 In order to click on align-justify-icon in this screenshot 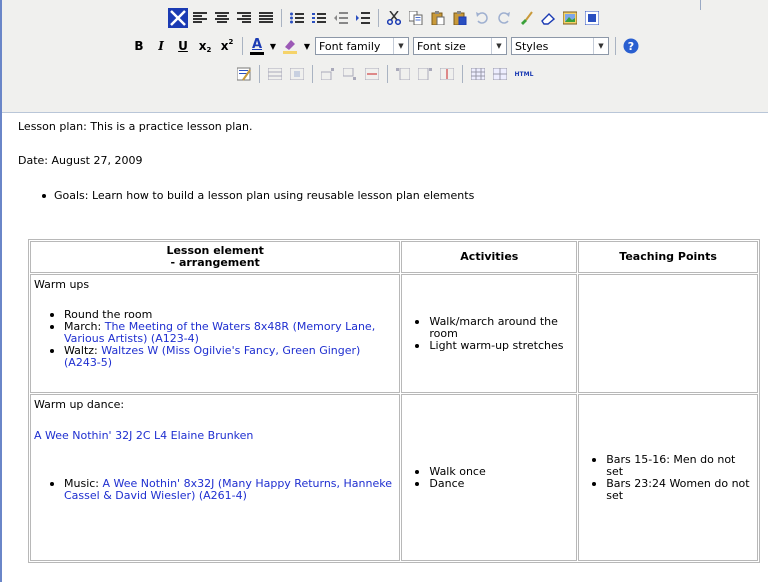, I will do `click(266, 18)`.